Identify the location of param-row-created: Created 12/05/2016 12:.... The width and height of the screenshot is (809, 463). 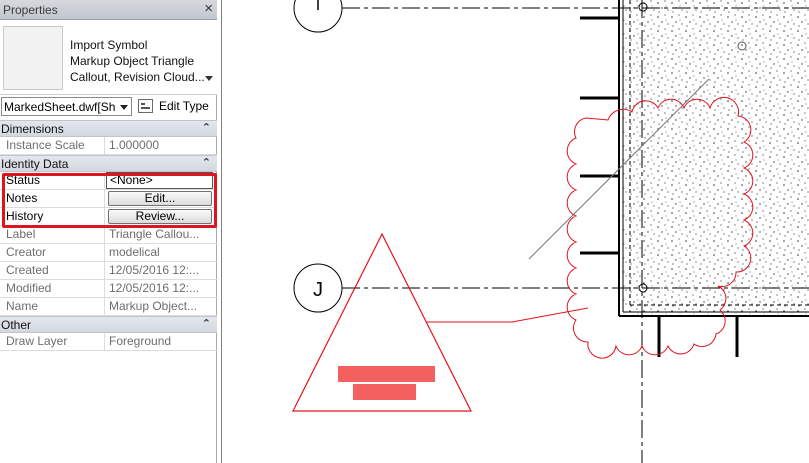
(108, 271).